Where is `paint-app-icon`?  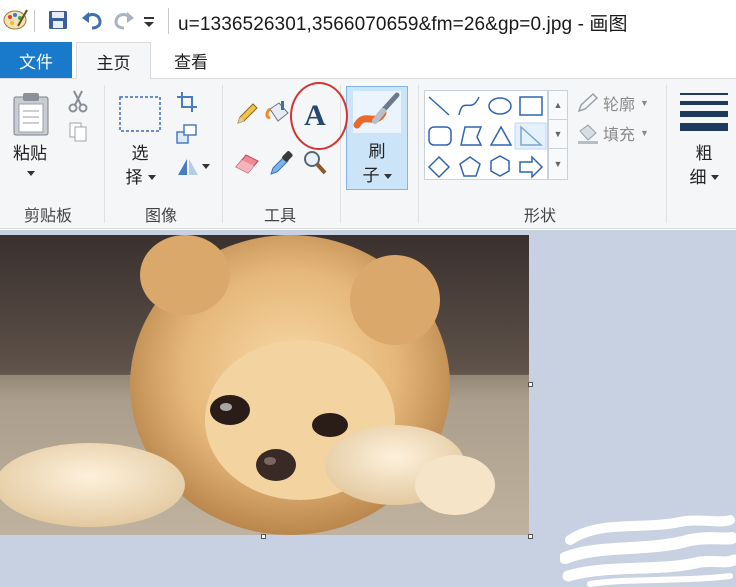
paint-app-icon is located at coordinates (15, 19).